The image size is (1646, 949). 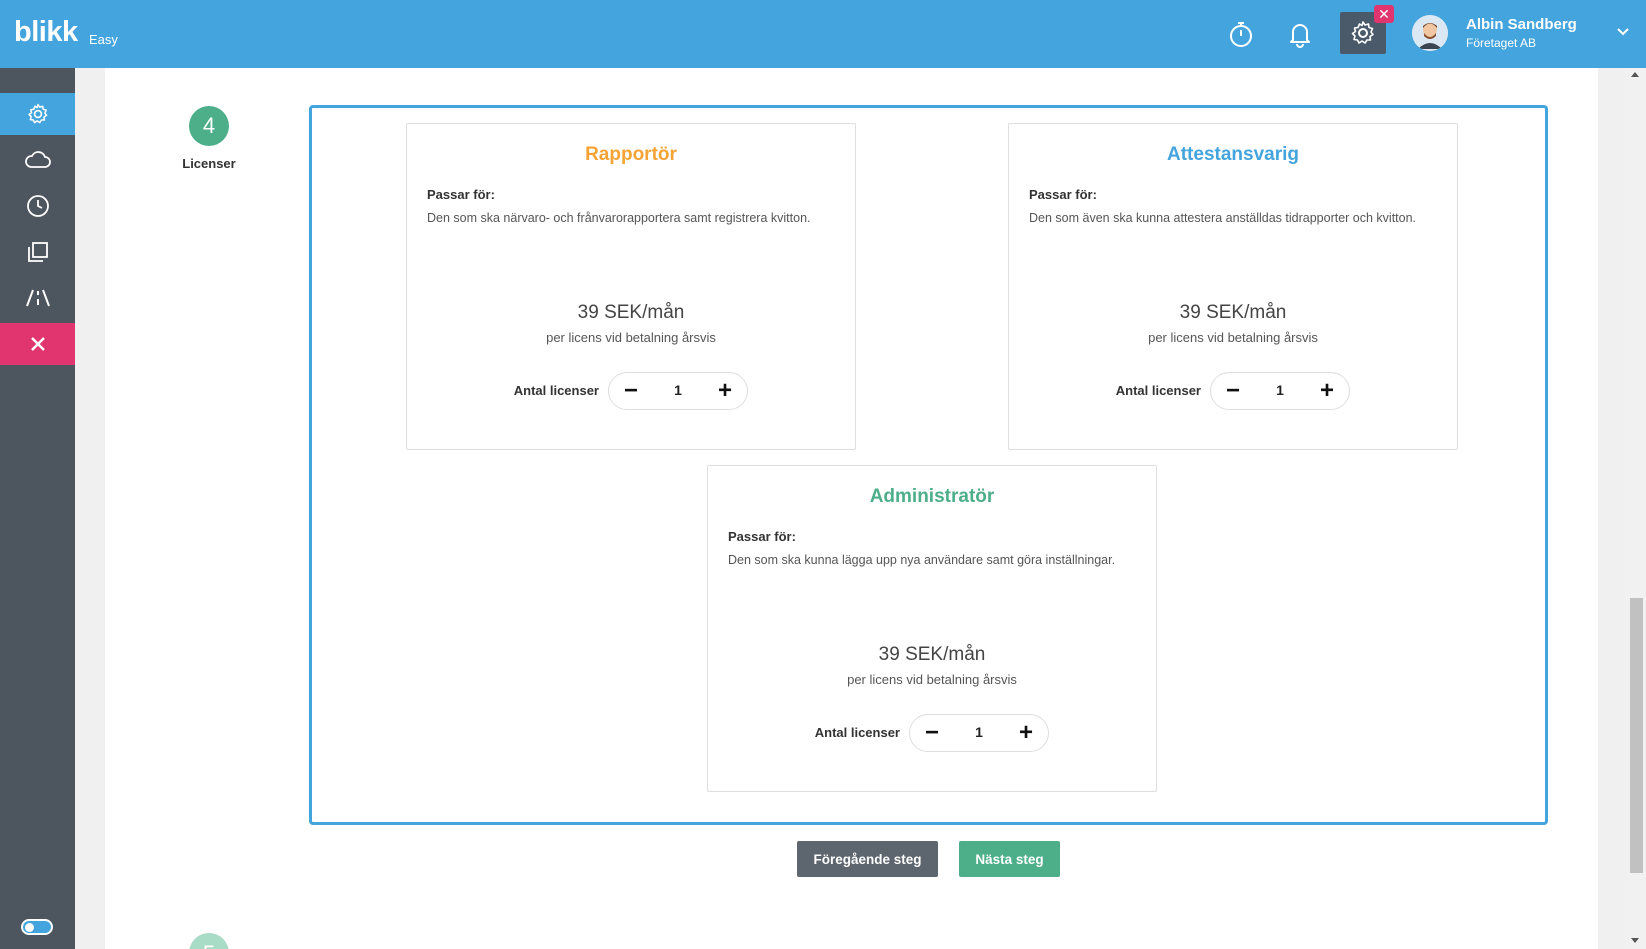 I want to click on stopwatch-icon, so click(x=1241, y=34).